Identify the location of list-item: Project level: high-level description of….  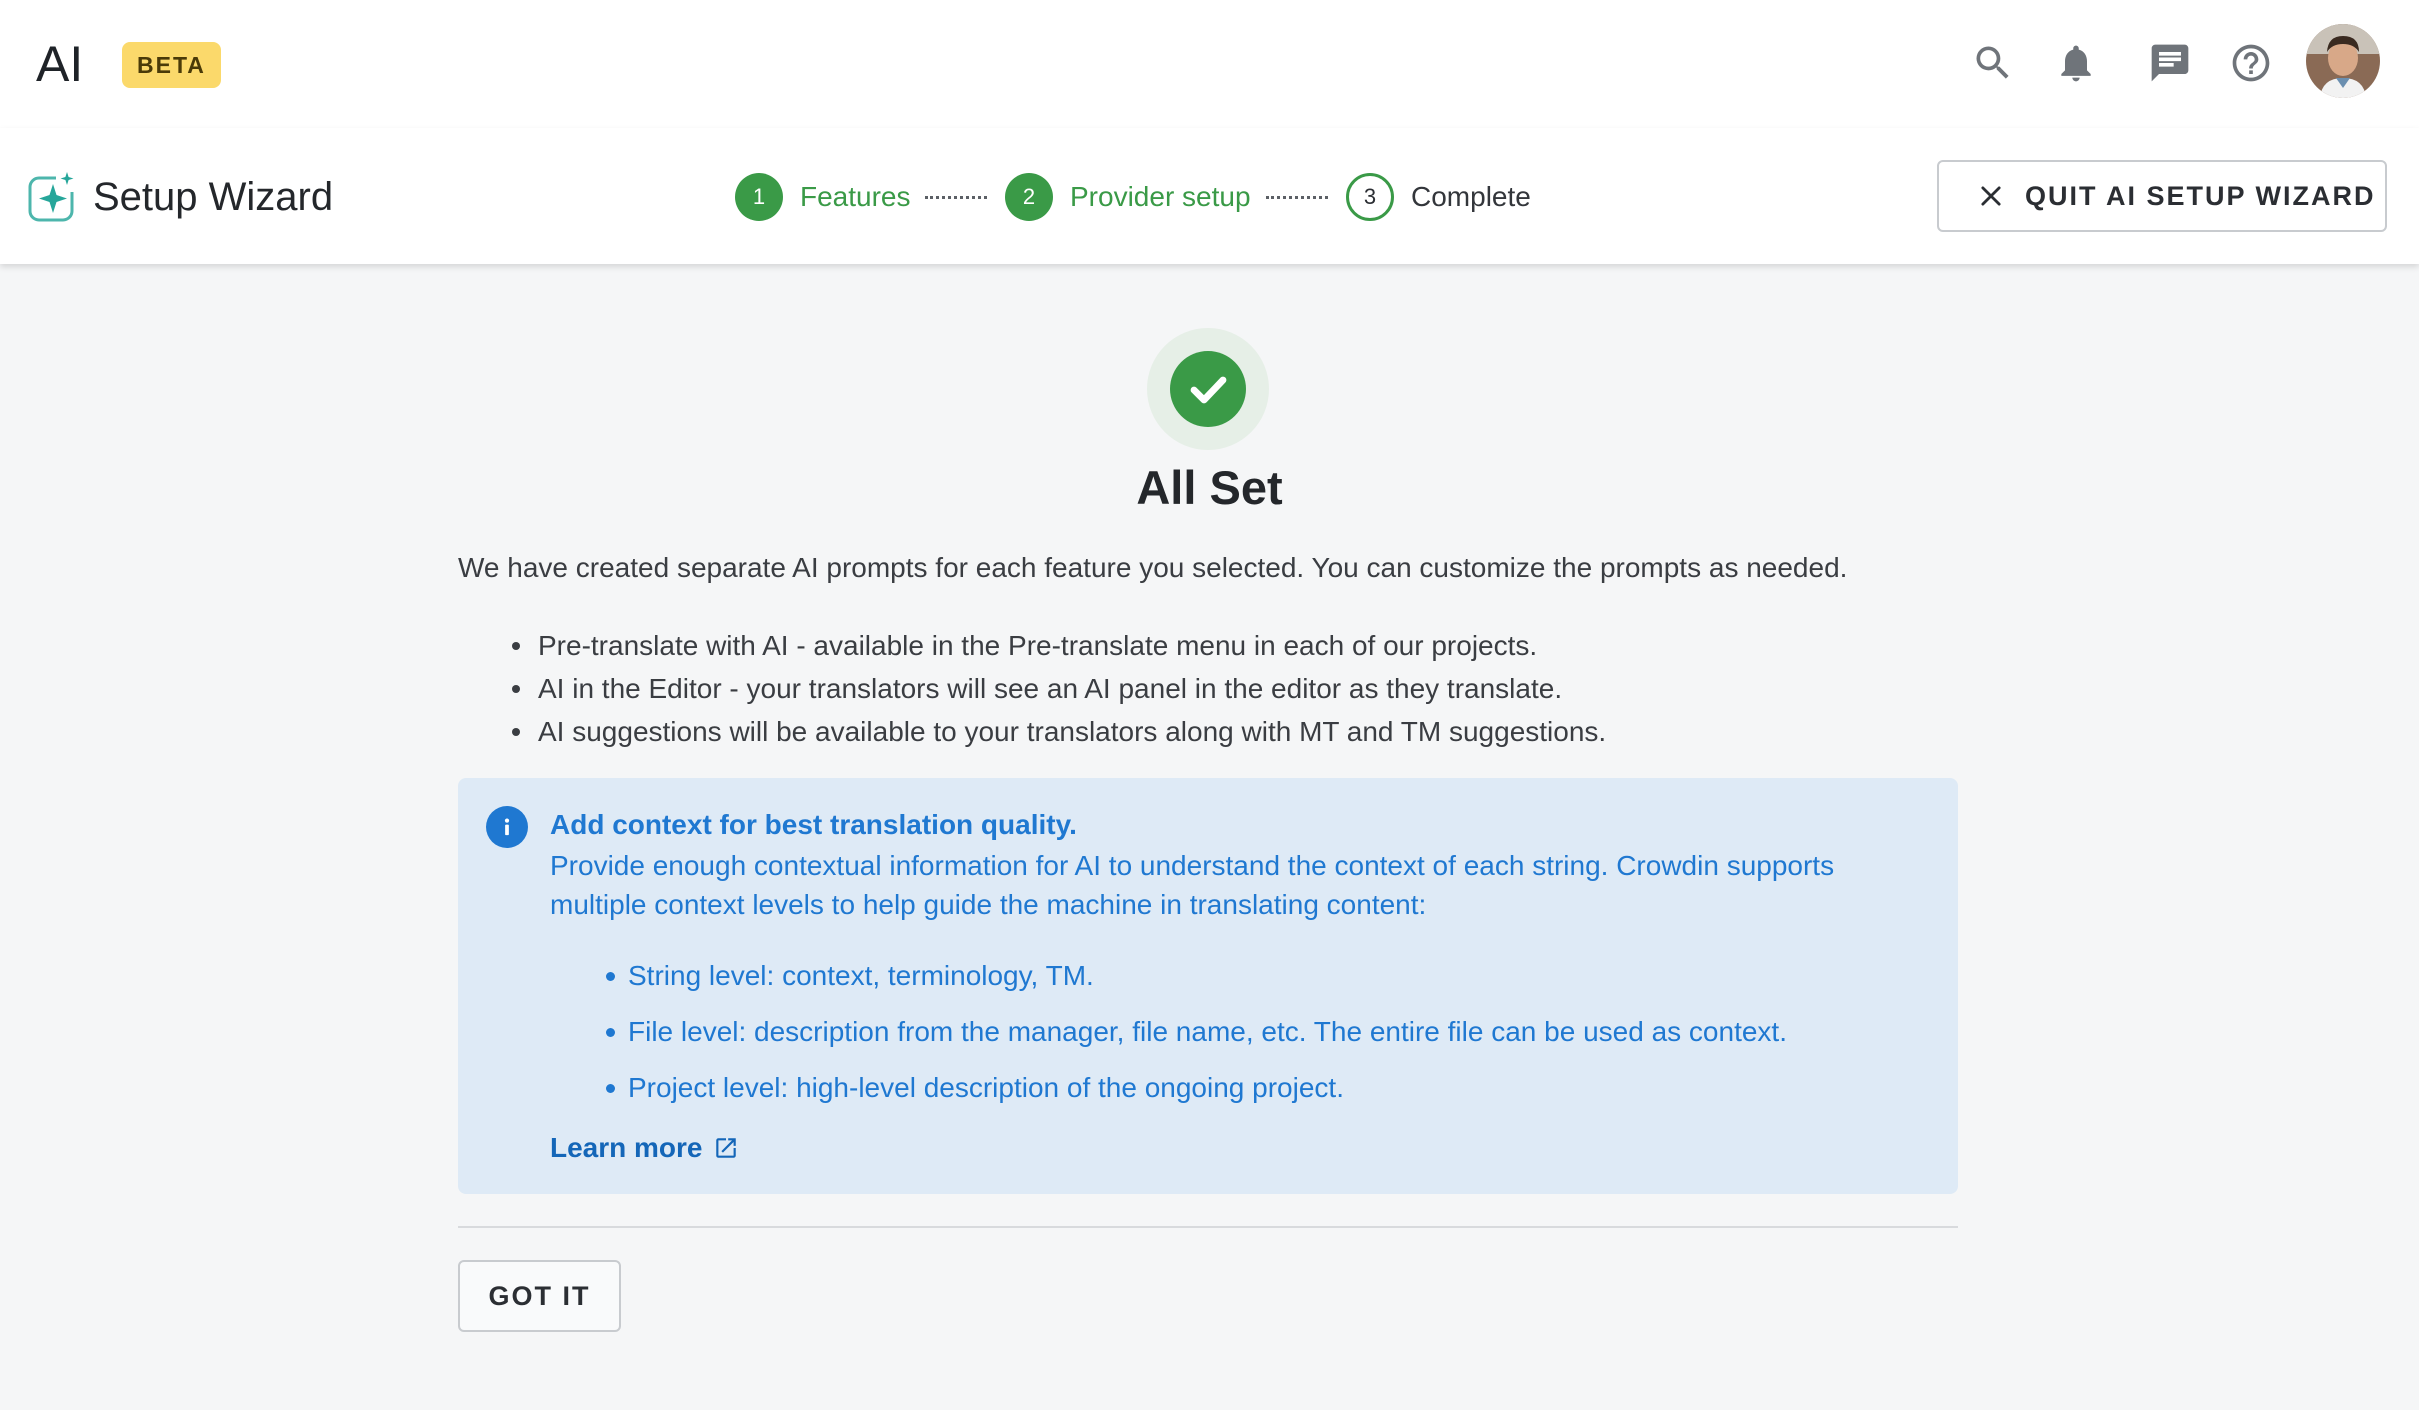
(1196, 1088).